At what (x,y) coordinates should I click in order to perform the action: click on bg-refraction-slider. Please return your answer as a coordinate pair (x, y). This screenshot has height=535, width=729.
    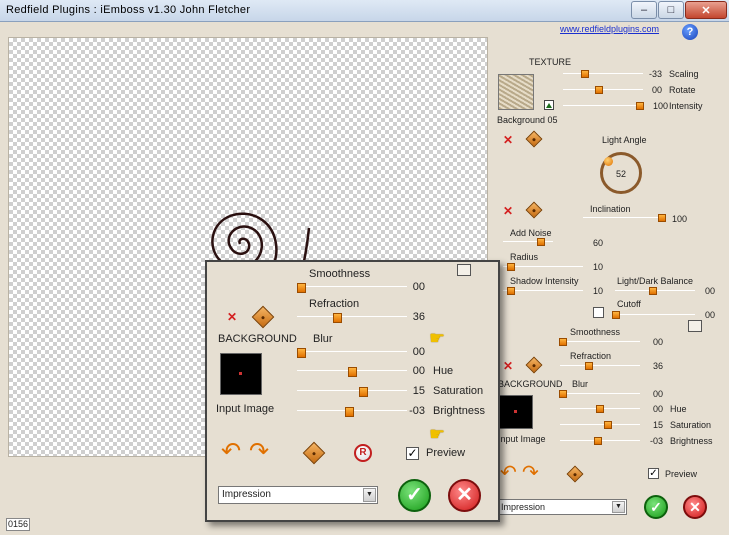
    Looking at the image, I should click on (352, 318).